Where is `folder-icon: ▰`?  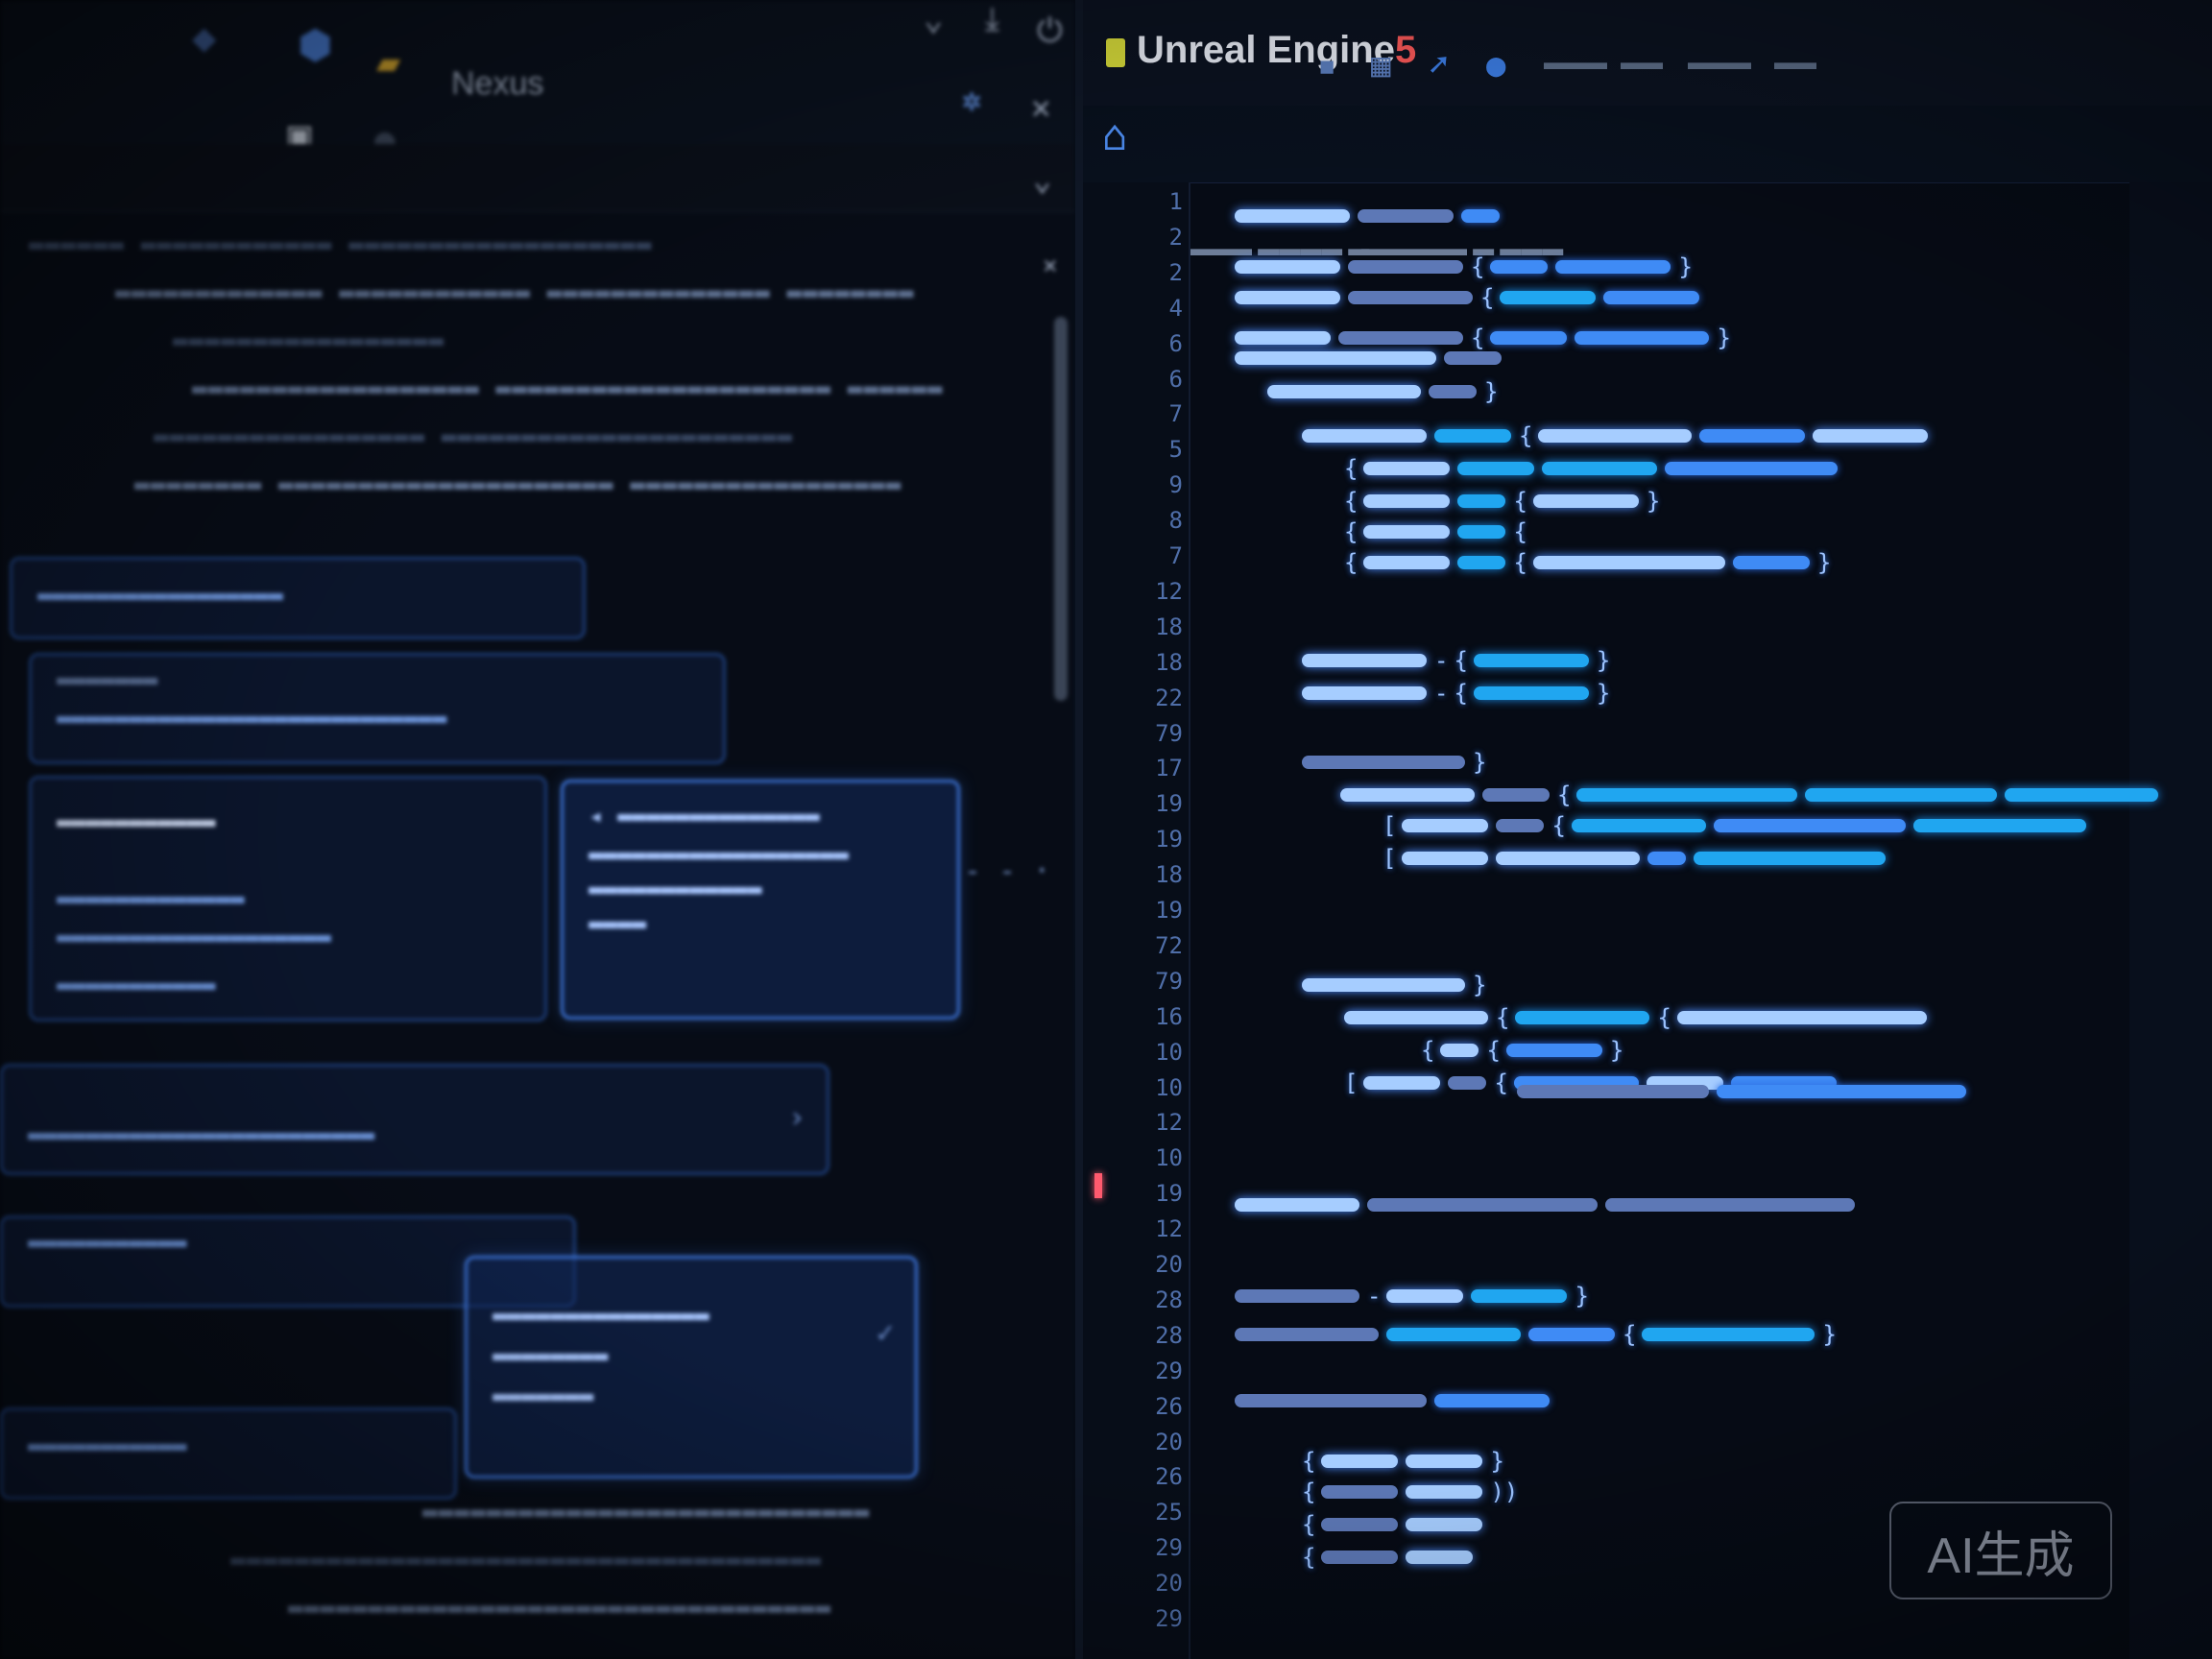
folder-icon: ▰ is located at coordinates (388, 62).